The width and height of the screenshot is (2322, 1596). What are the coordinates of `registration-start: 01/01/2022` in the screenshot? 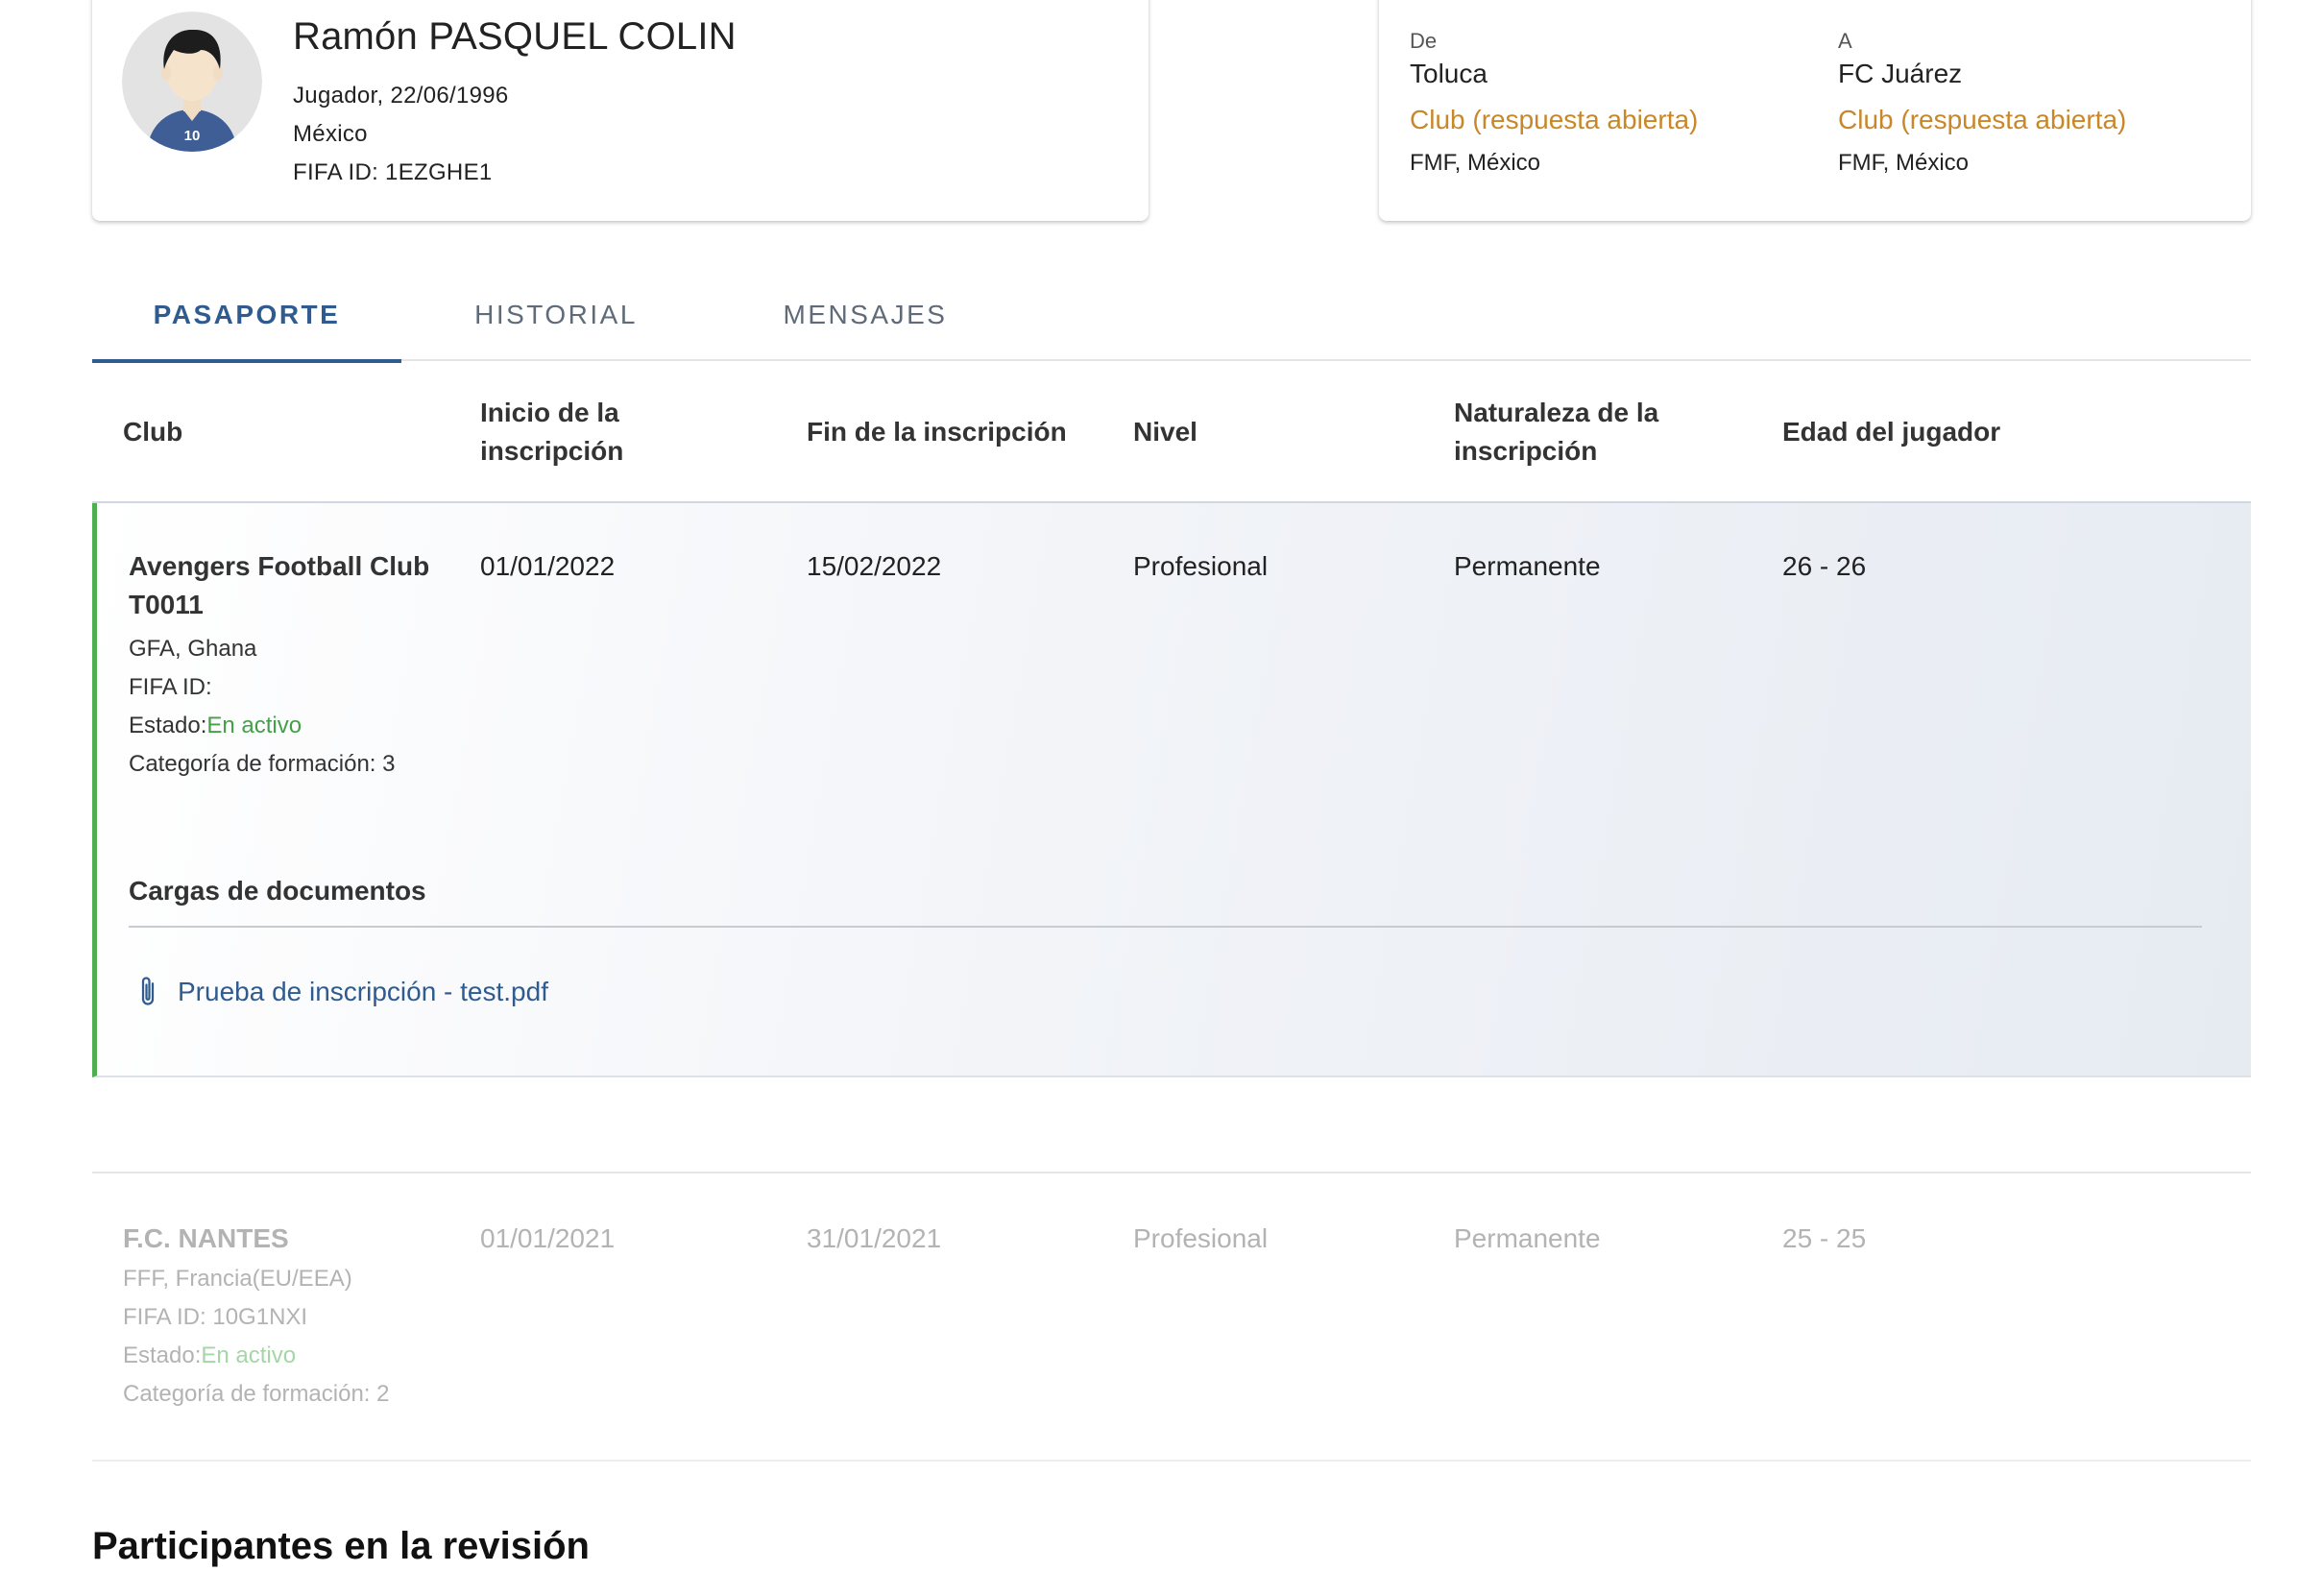 It's located at (548, 566).